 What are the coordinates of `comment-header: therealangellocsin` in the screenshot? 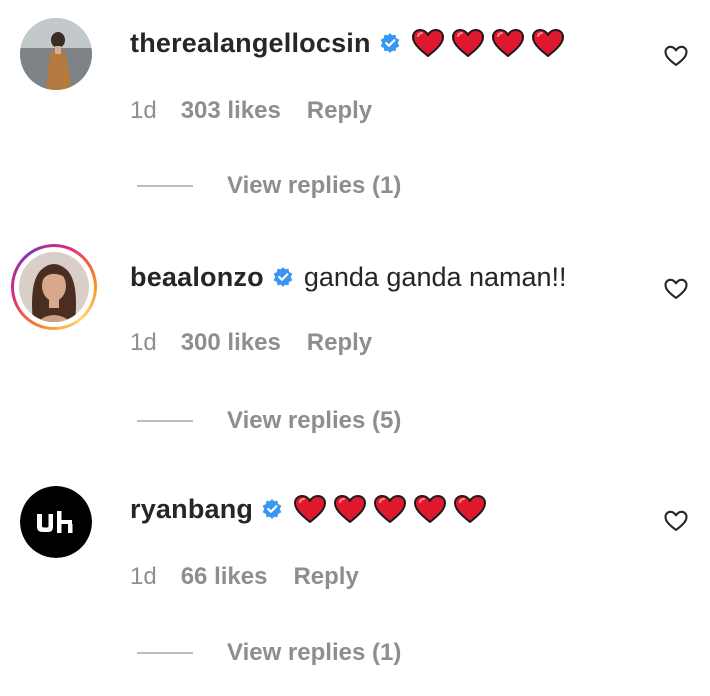 It's located at (347, 43).